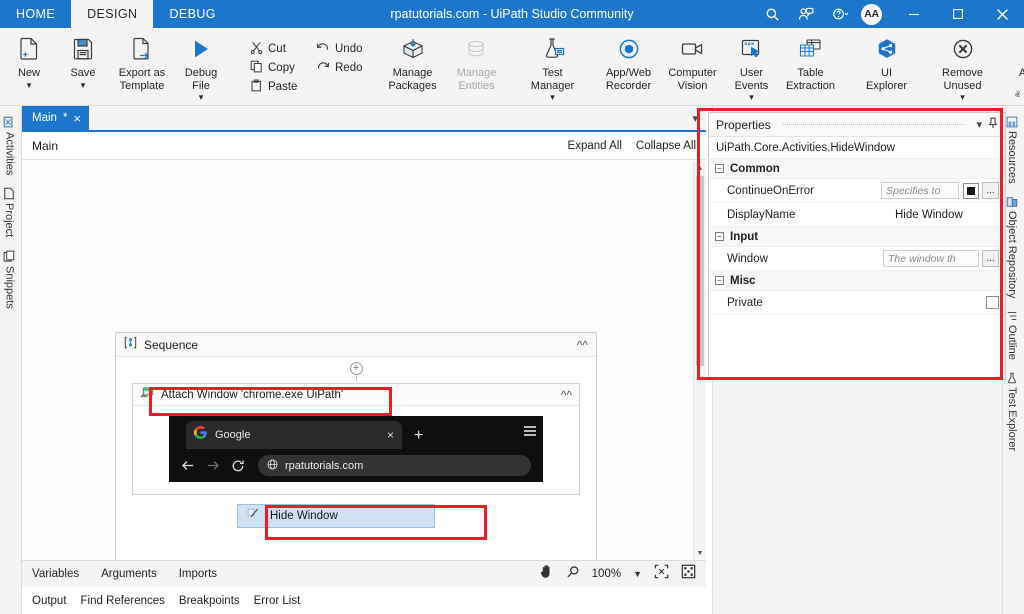  I want to click on undo-button: Undo, so click(339, 49).